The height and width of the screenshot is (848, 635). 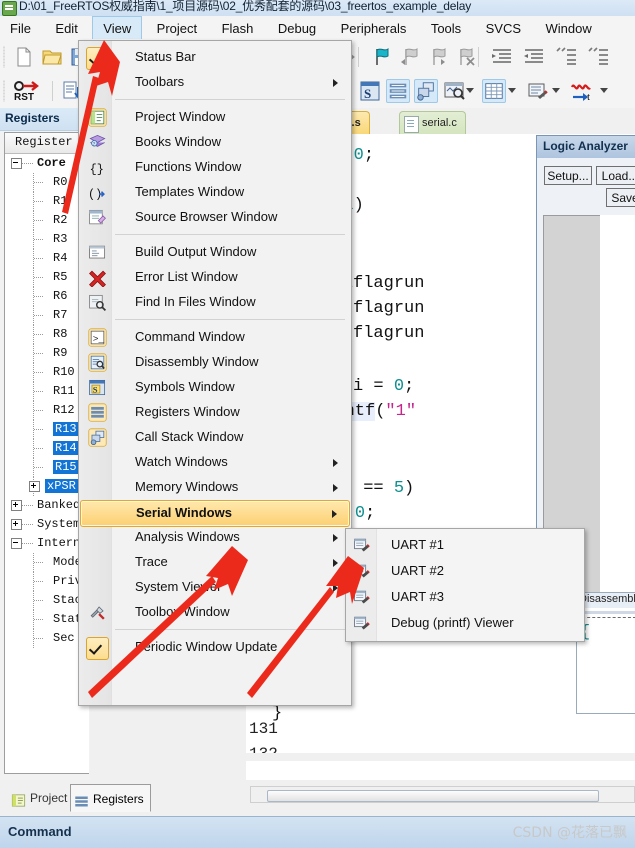 I want to click on submenu-item-debug-printf-viewer: Debug (printf) Viewer, so click(x=465, y=623).